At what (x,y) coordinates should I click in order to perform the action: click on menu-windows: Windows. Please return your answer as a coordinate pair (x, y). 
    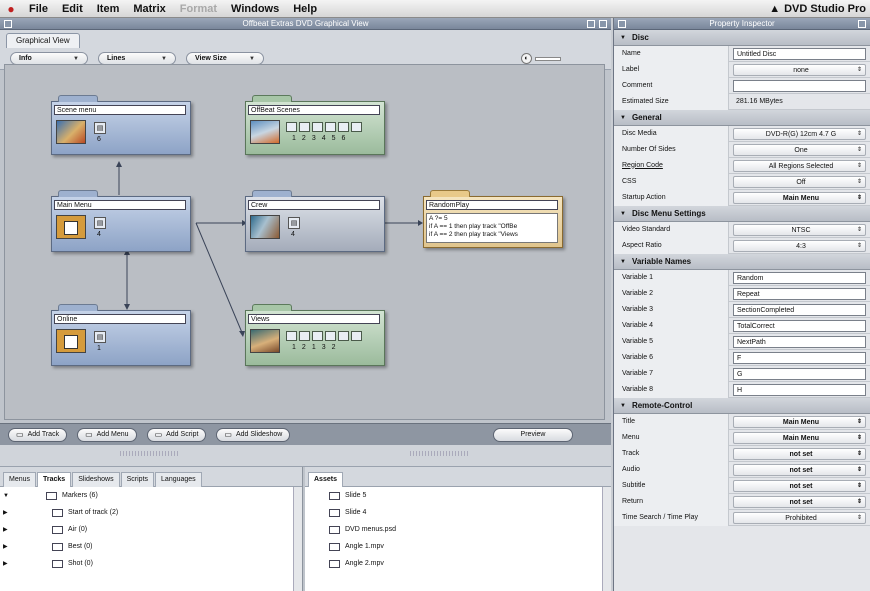
    Looking at the image, I should click on (255, 9).